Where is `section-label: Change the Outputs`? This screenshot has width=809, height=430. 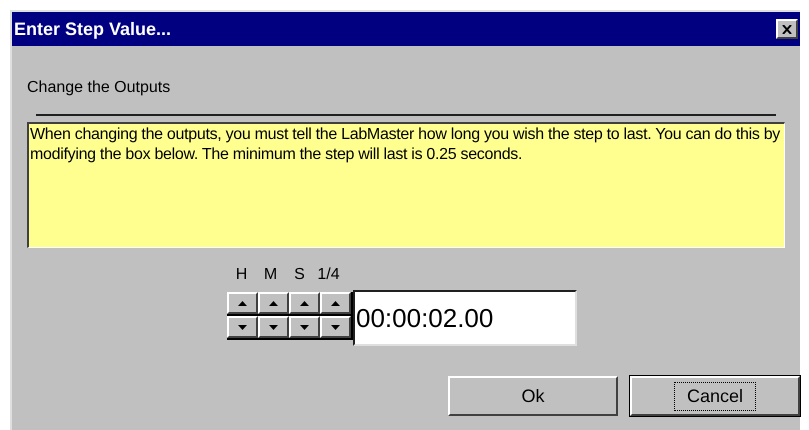
section-label: Change the Outputs is located at coordinates (98, 87).